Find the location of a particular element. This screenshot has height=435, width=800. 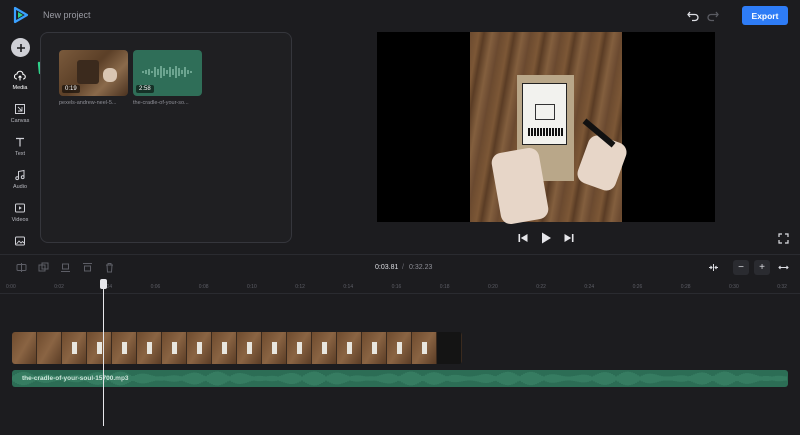

ruler-tick-label: 0:14 is located at coordinates (348, 287).